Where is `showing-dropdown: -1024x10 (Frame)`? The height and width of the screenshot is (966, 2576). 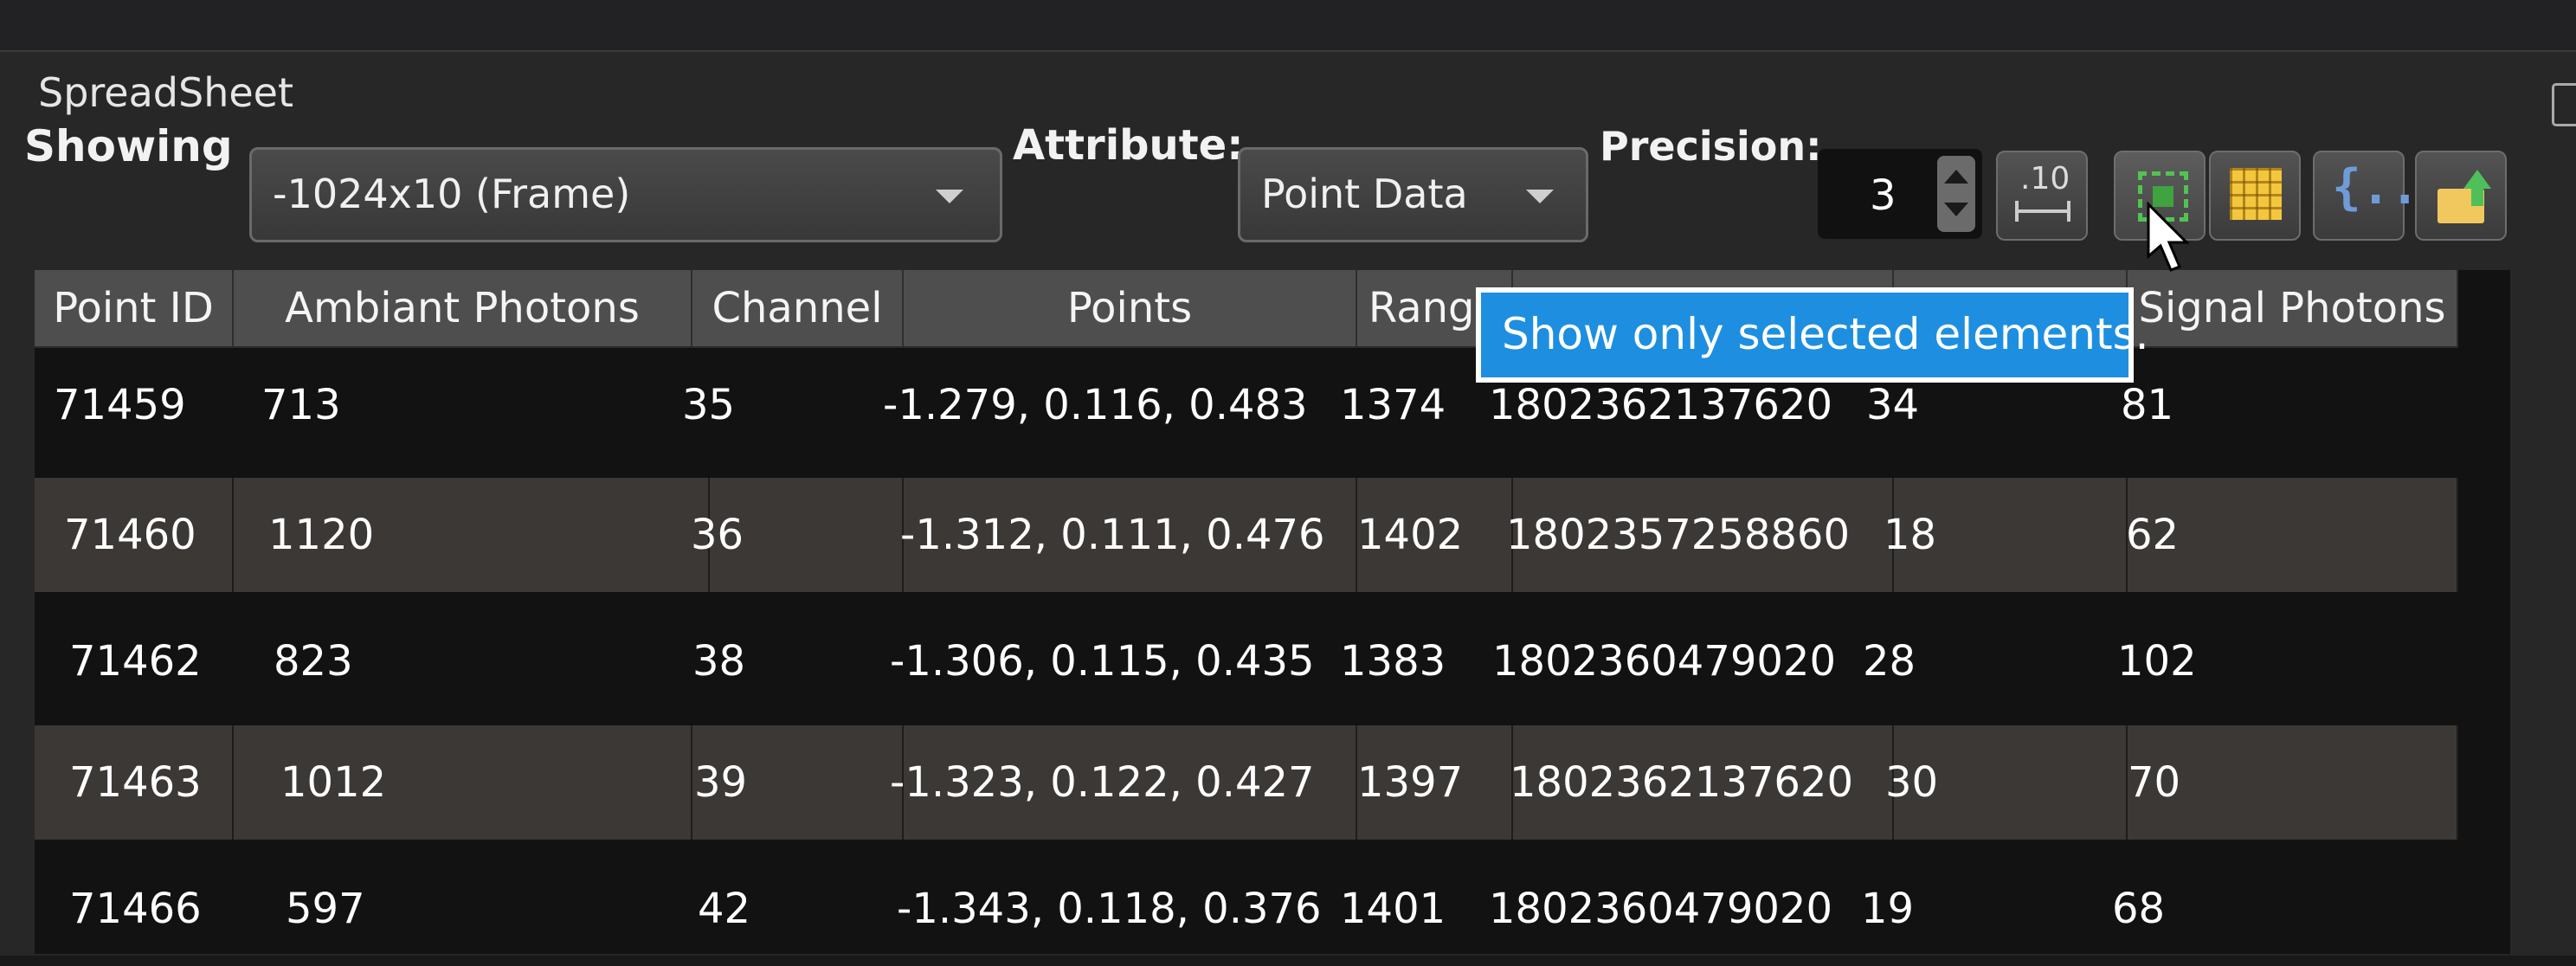 showing-dropdown: -1024x10 (Frame) is located at coordinates (625, 194).